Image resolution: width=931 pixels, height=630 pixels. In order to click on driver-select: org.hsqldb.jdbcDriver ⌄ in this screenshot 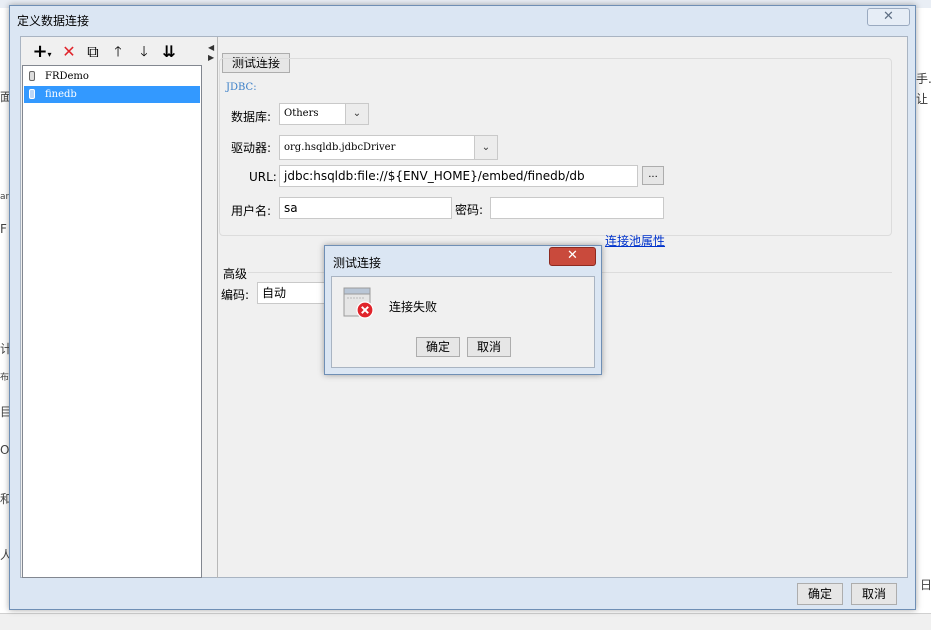, I will do `click(388, 147)`.